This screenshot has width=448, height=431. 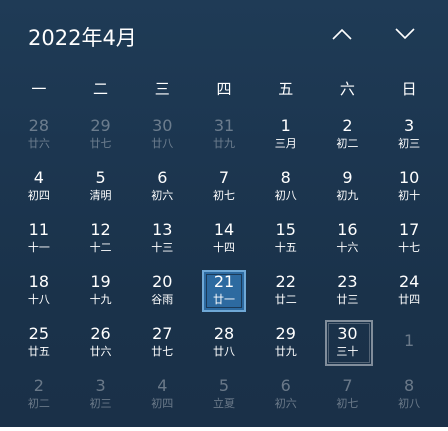 I want to click on lunar-date: 廿六, so click(x=38, y=143).